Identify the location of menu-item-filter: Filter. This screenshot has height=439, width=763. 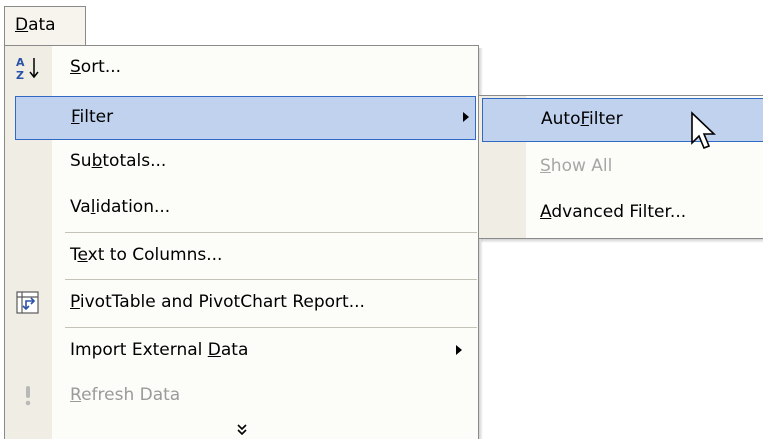
(245, 118).